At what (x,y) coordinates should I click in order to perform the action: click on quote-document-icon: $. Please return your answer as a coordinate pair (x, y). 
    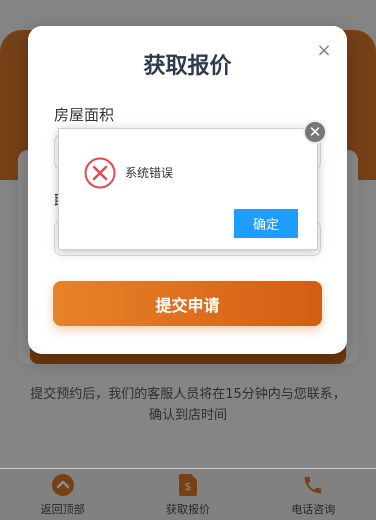
    Looking at the image, I should click on (188, 485).